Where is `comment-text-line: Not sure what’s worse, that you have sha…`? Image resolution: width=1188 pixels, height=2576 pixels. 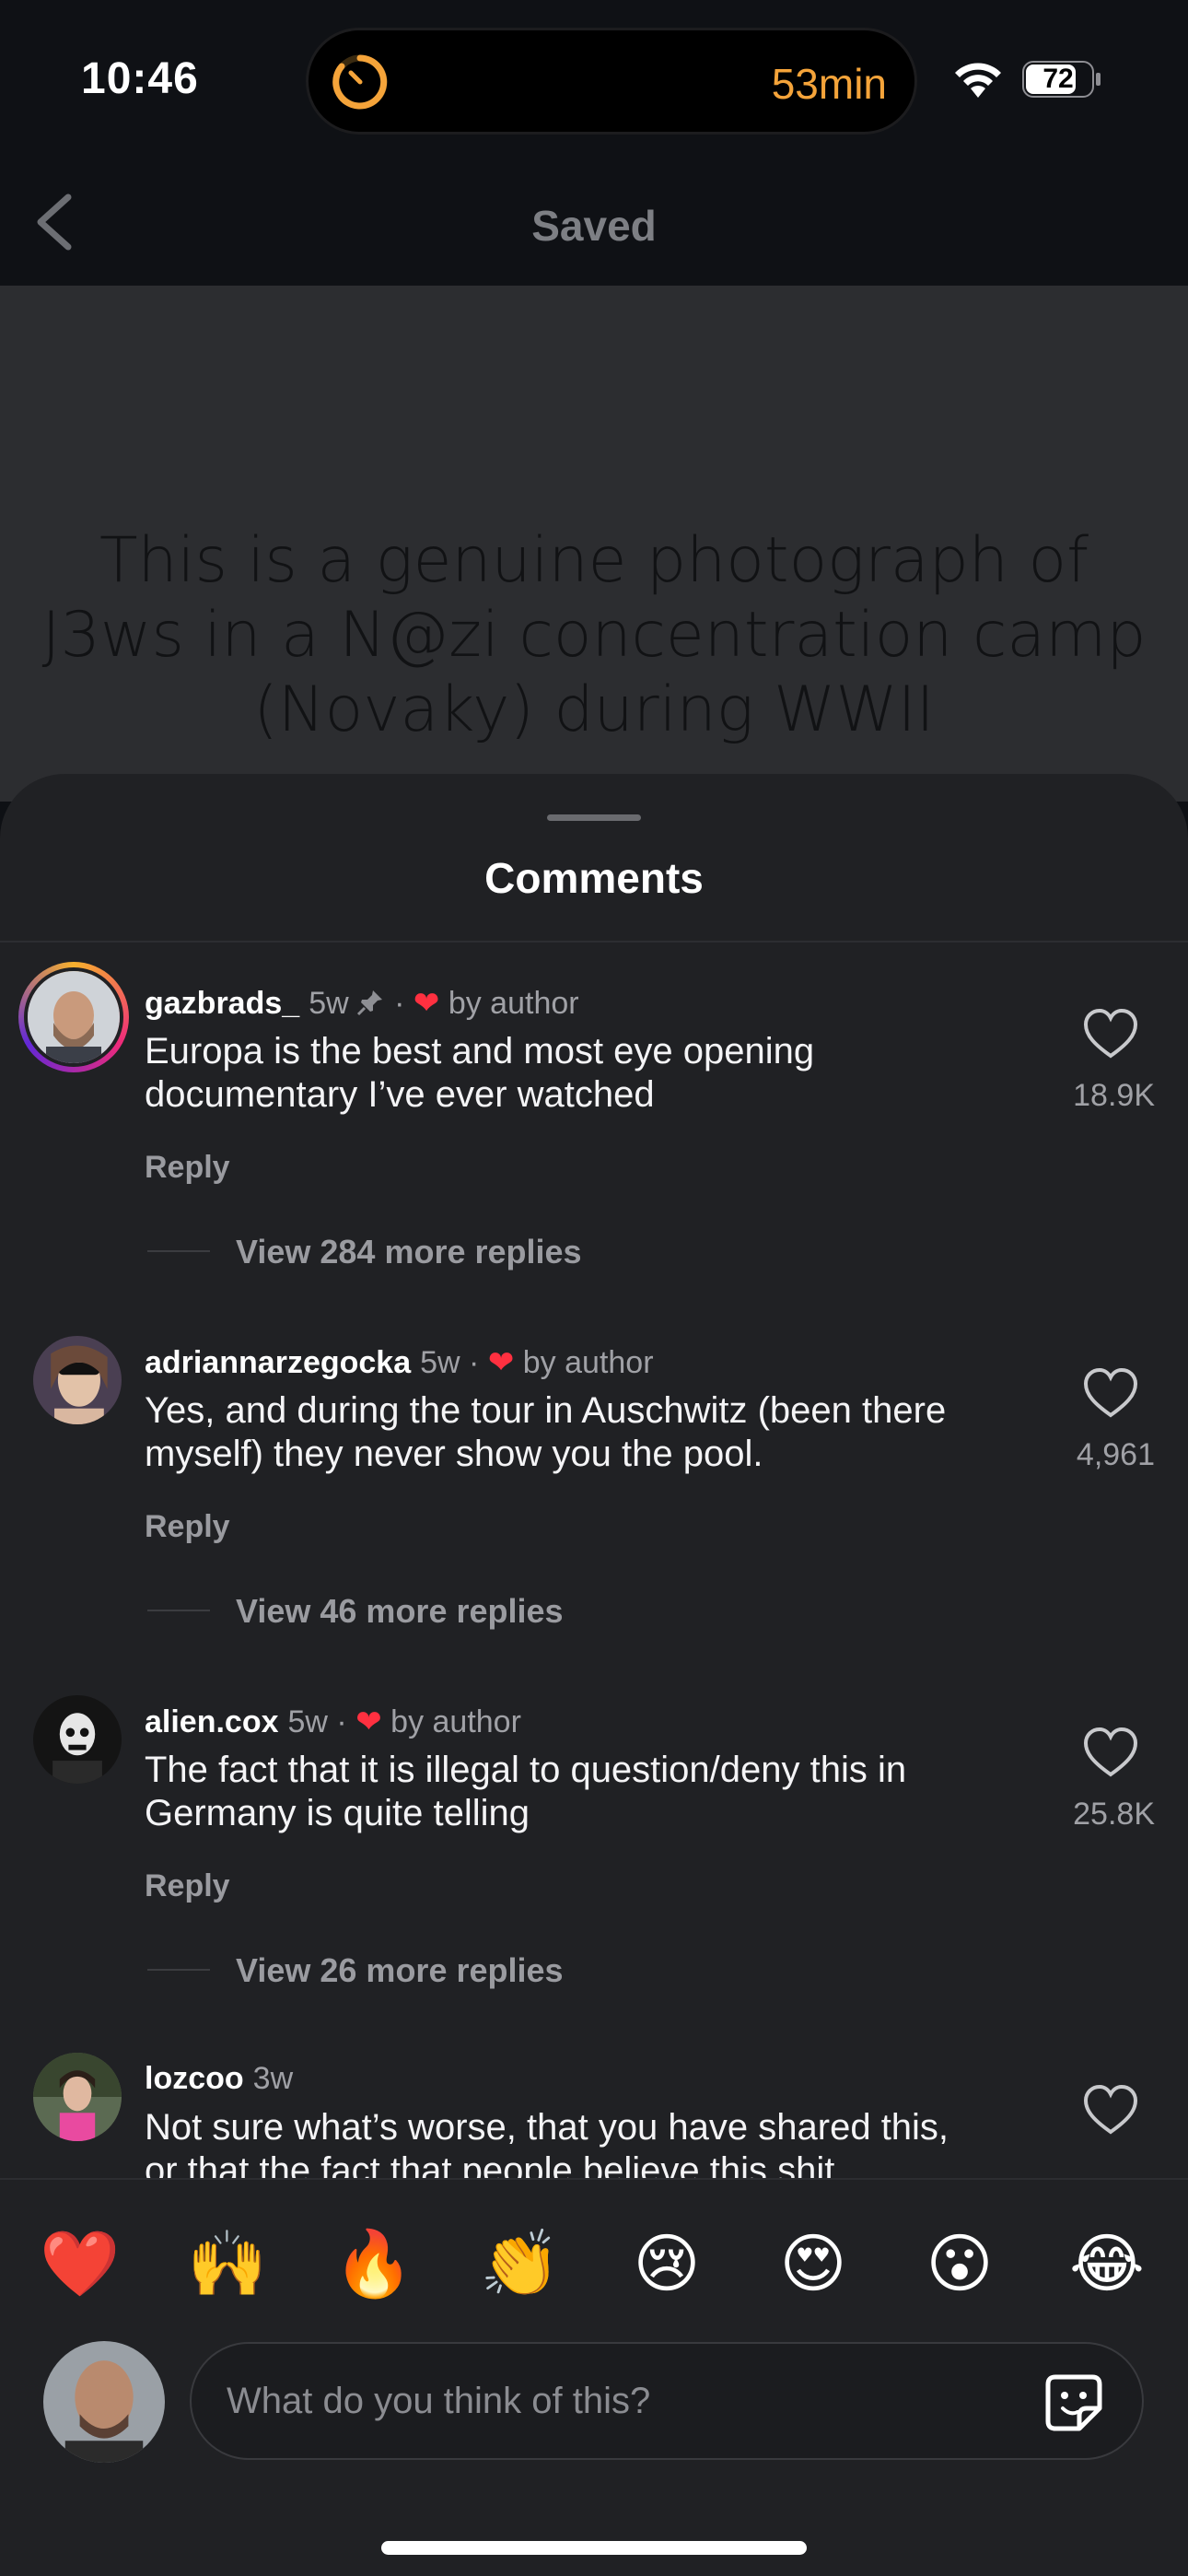 comment-text-line: Not sure what’s worse, that you have sha… is located at coordinates (547, 2127).